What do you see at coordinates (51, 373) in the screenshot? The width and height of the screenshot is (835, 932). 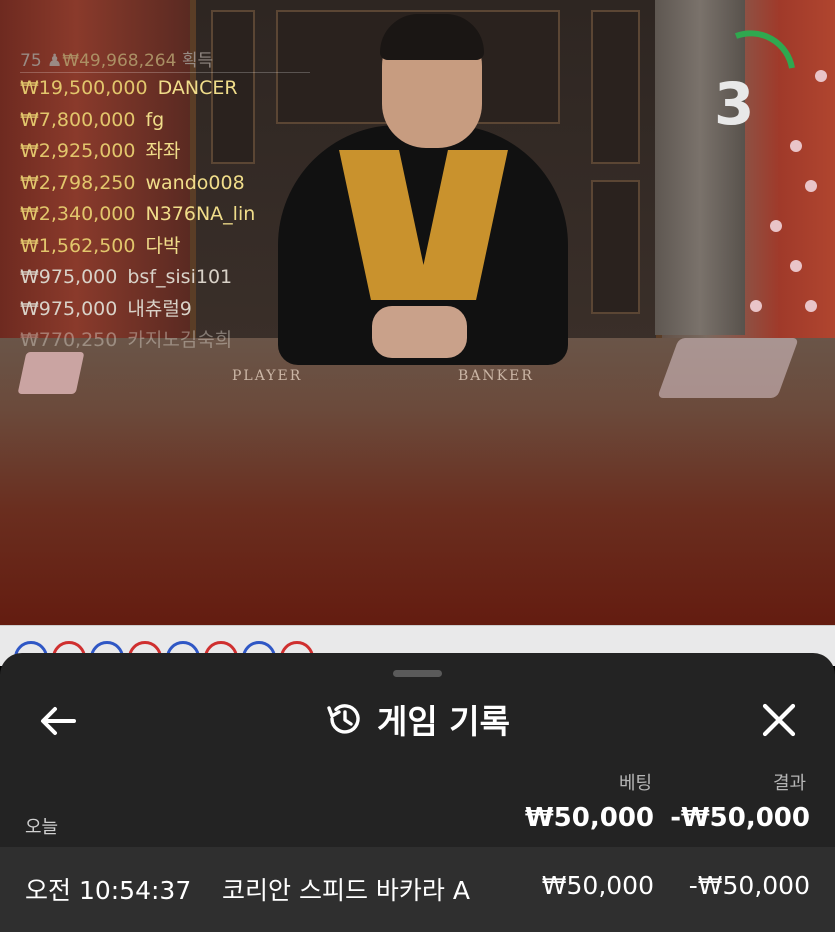 I see `discard-tray` at bounding box center [51, 373].